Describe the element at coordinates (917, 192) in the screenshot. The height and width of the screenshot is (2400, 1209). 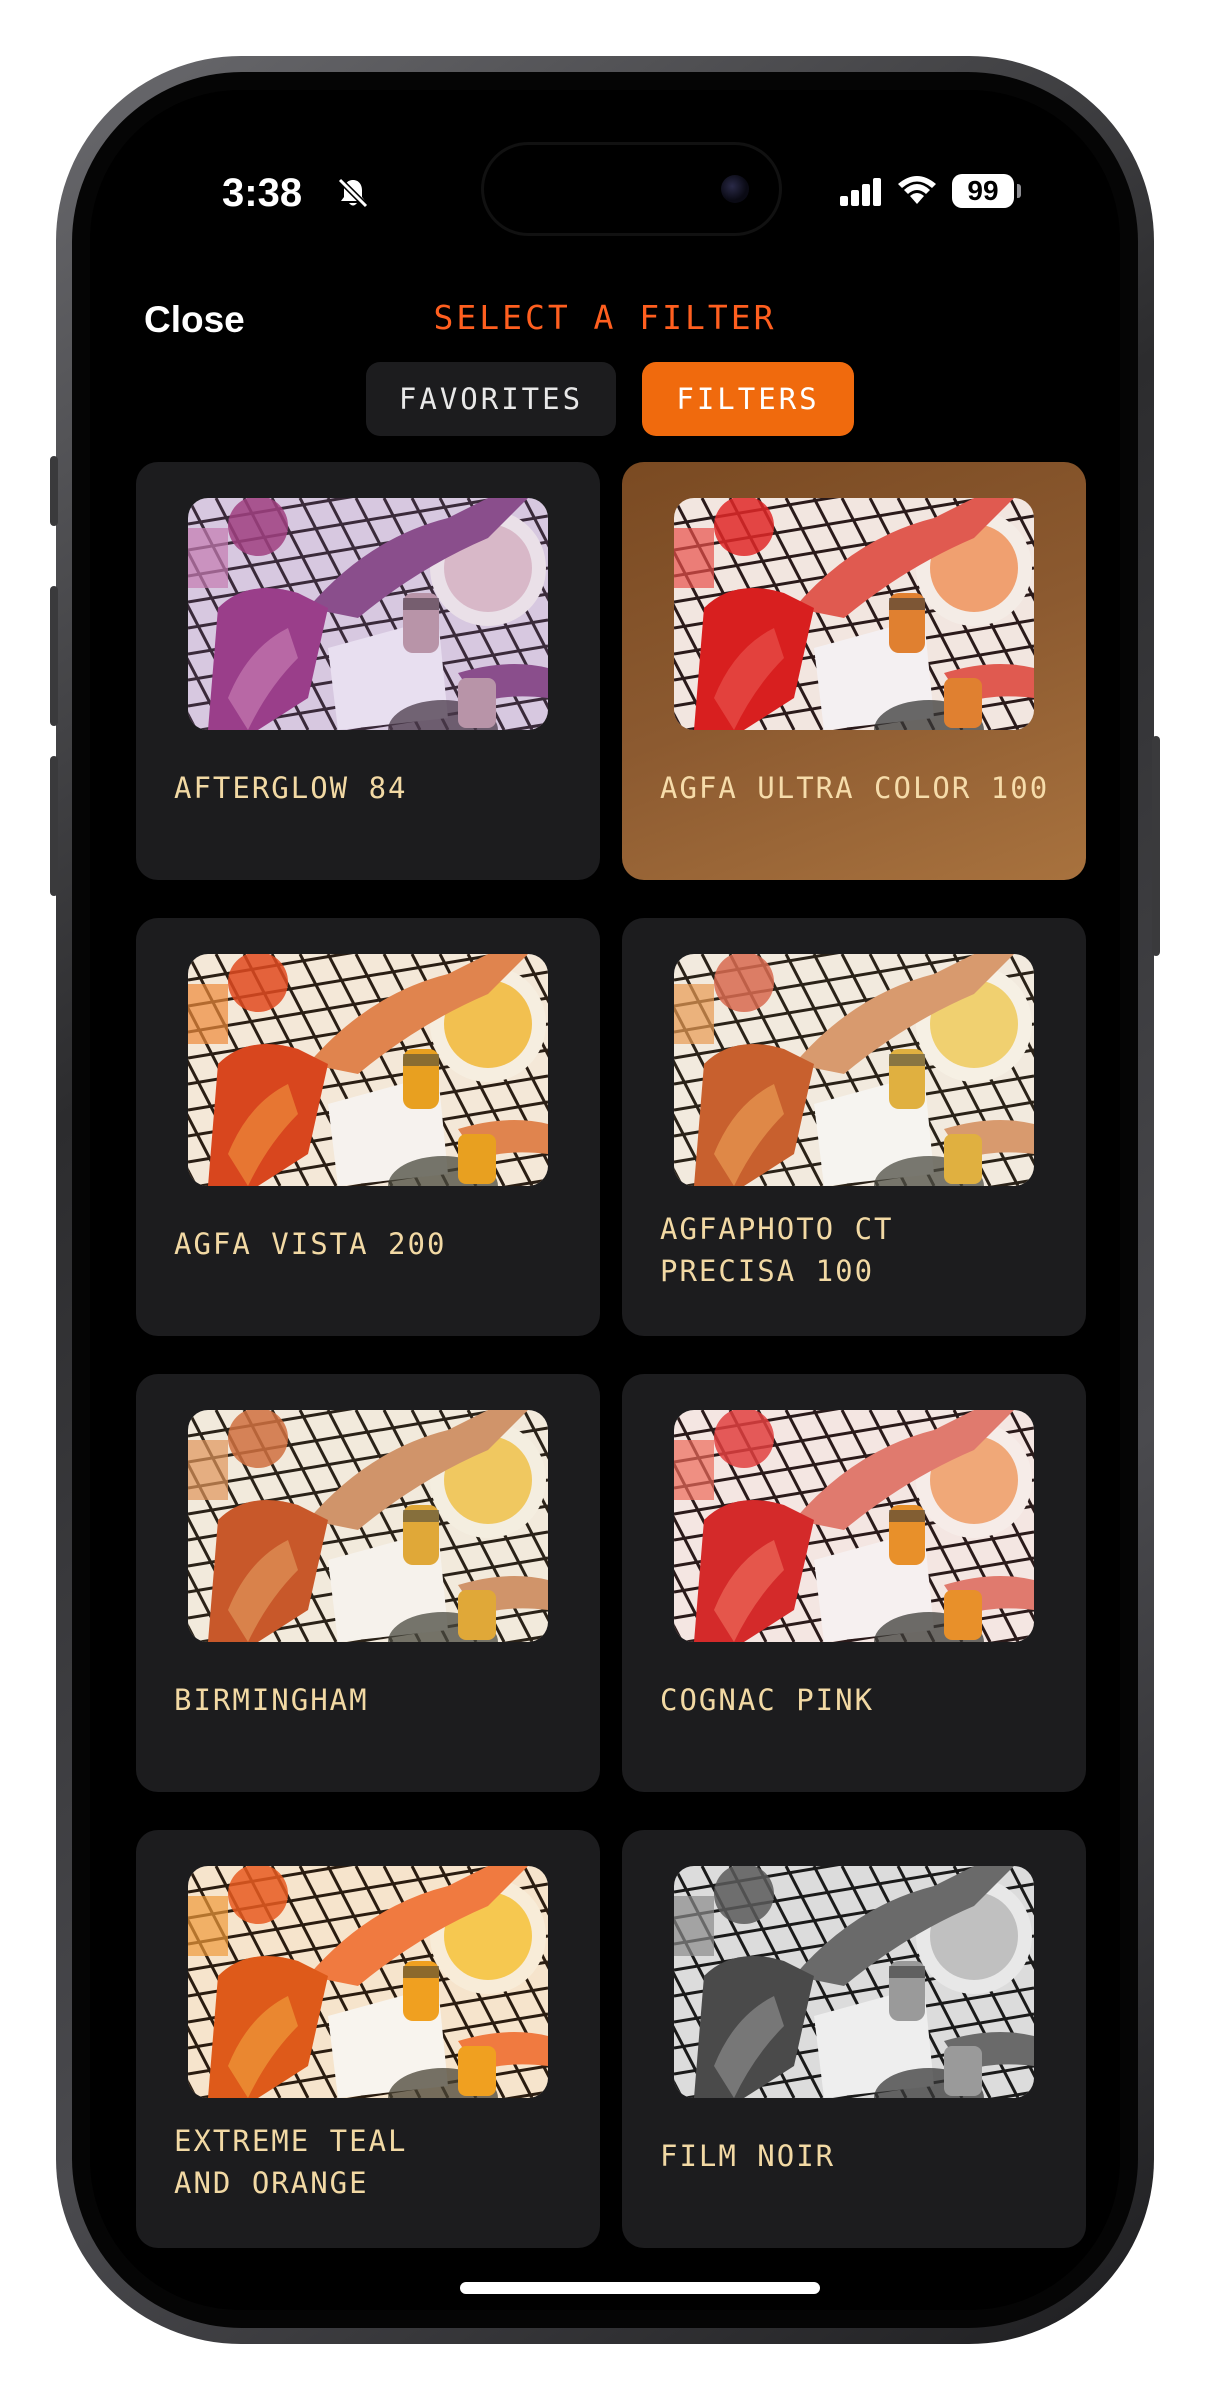
I see `wifi-icon` at that location.